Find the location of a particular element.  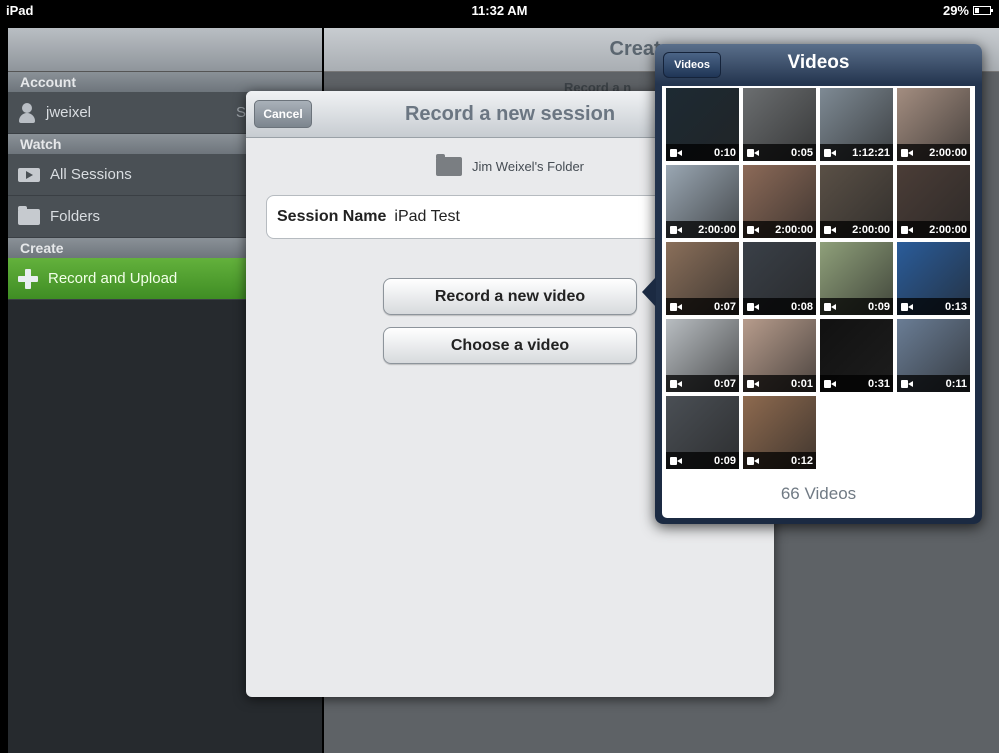

duration-bar: 0:13 is located at coordinates (933, 306).